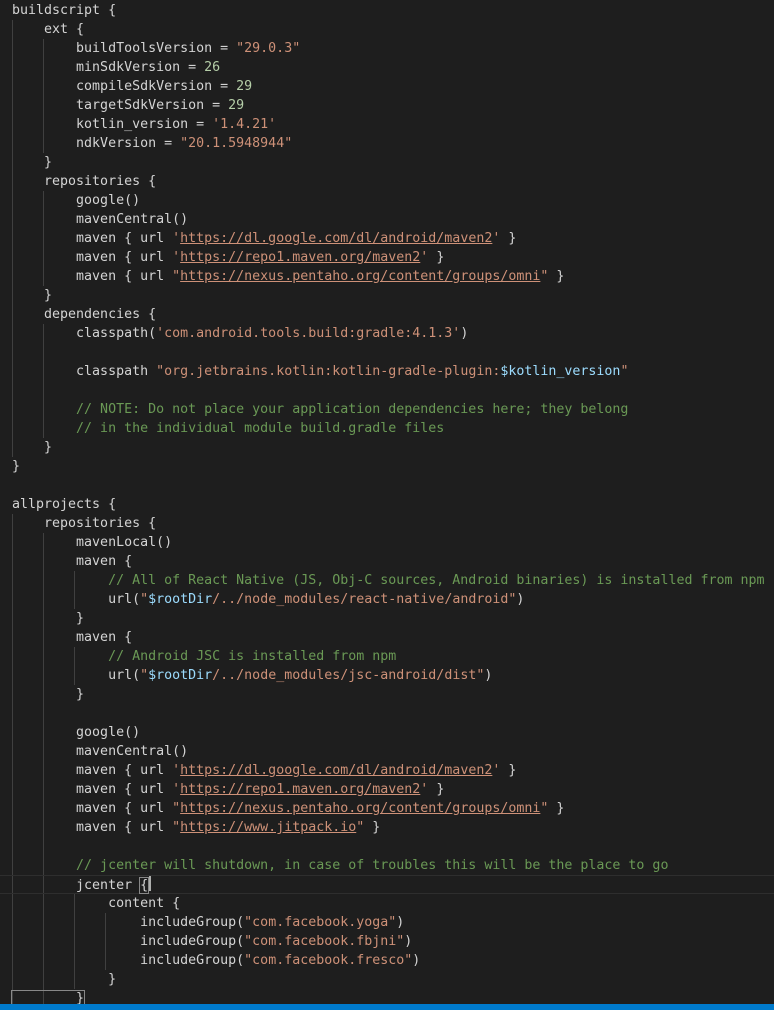 The image size is (774, 1010). What do you see at coordinates (387, 884) in the screenshot?
I see `code-line: jcenter {` at bounding box center [387, 884].